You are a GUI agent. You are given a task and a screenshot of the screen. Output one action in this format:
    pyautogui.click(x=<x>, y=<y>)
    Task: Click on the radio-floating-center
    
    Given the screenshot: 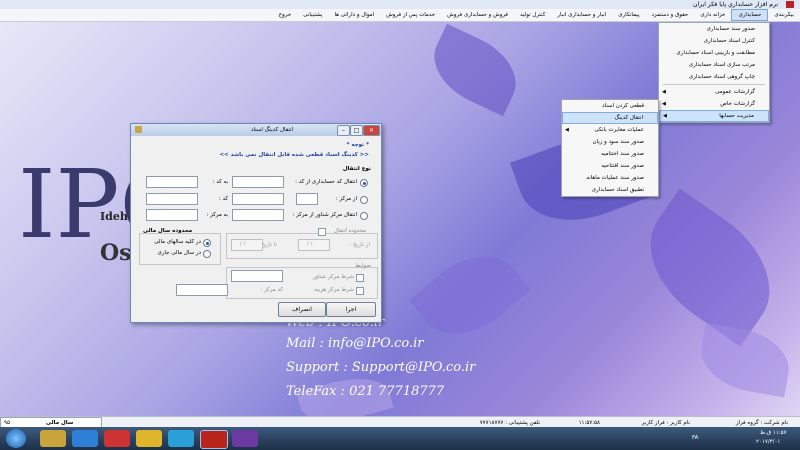 What is the action you would take?
    pyautogui.click(x=364, y=216)
    